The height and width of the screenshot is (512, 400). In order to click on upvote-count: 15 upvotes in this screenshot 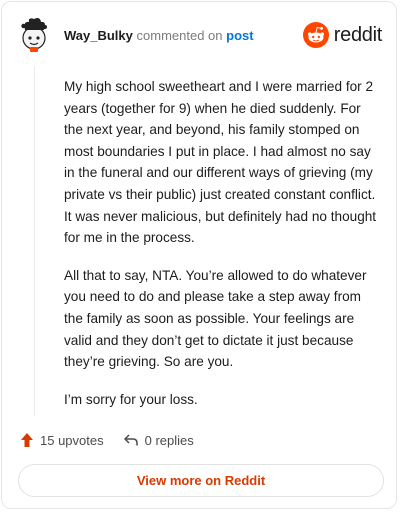, I will do `click(72, 440)`.